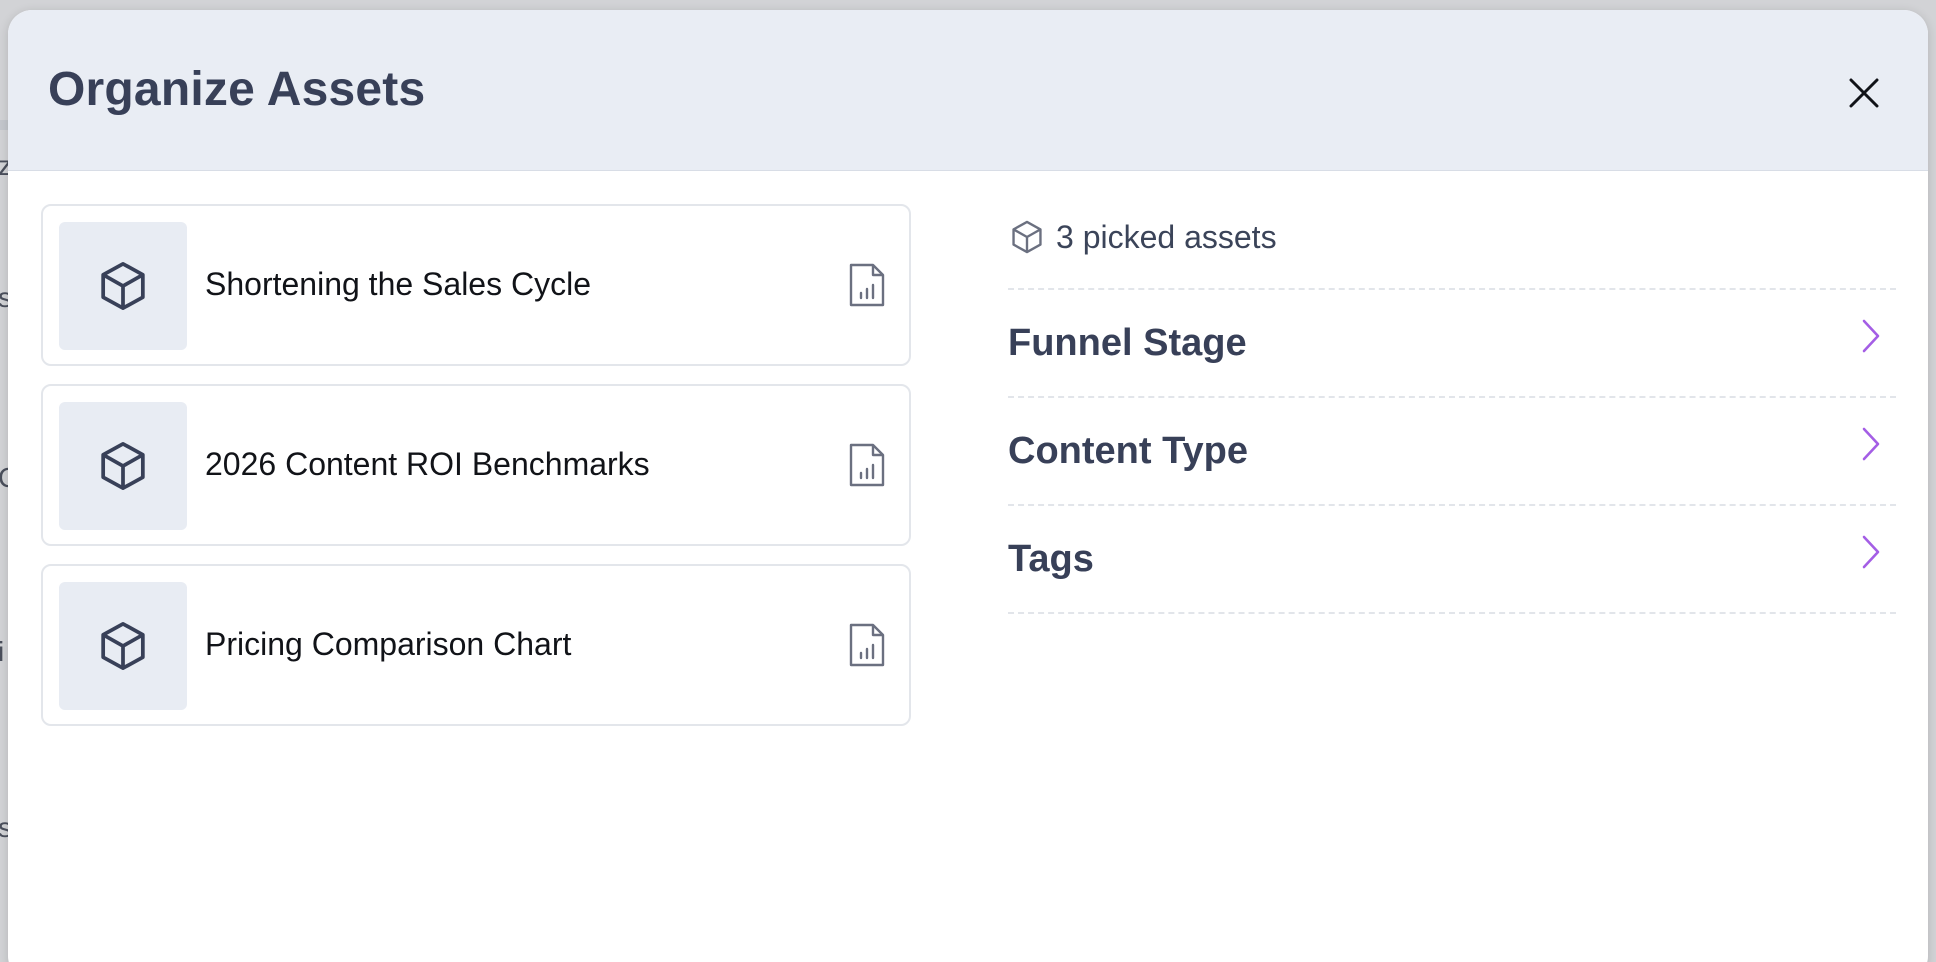 Image resolution: width=1936 pixels, height=962 pixels. I want to click on asset-name: Shortening the Sales Cycle, so click(398, 284).